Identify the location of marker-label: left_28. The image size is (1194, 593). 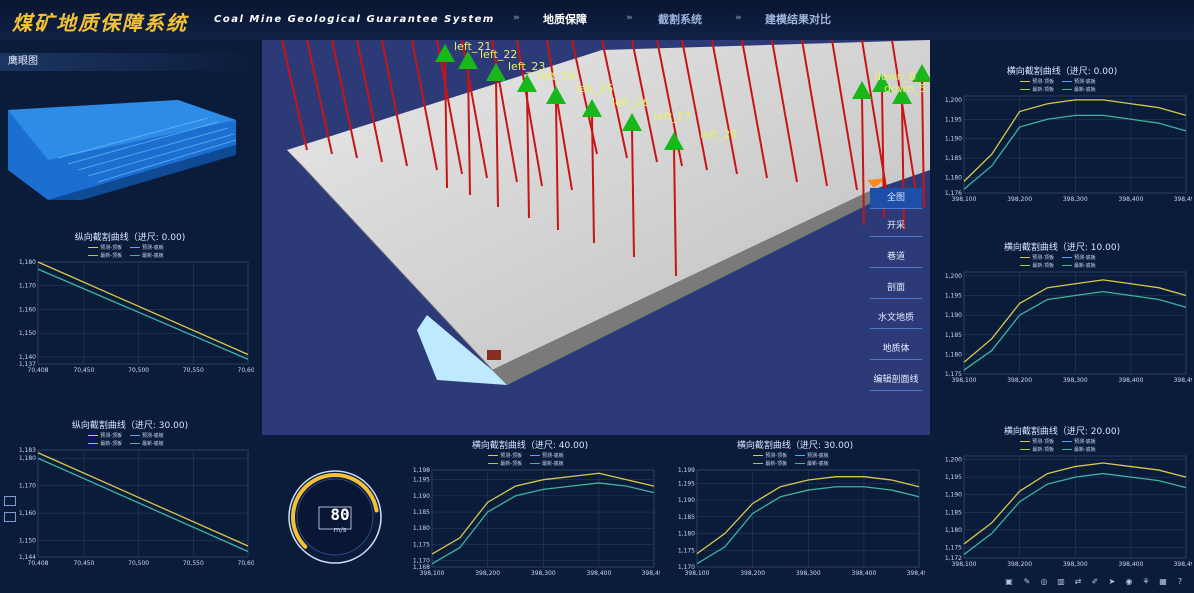
(719, 134).